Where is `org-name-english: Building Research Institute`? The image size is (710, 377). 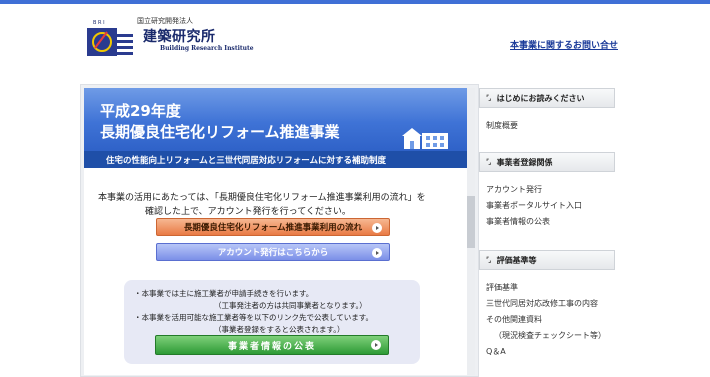 org-name-english: Building Research Institute is located at coordinates (207, 48).